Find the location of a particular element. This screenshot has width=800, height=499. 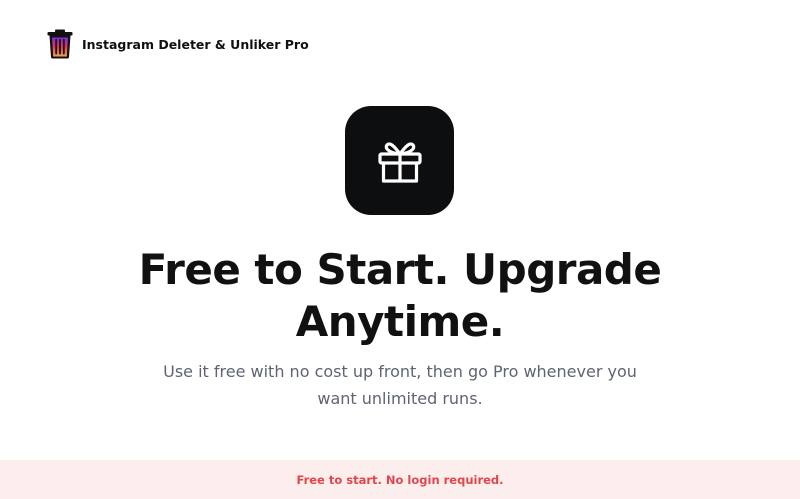

app-title: Instagram Deleter & Unliker Pro is located at coordinates (195, 44).